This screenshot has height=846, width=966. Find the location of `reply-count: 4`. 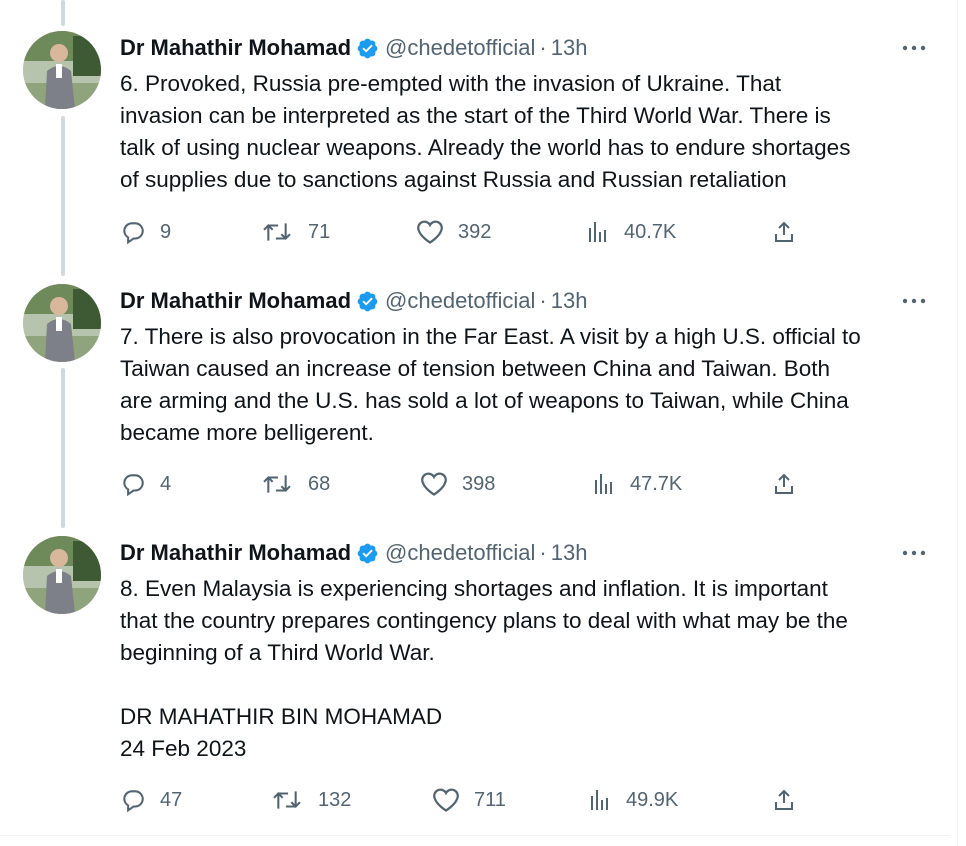

reply-count: 4 is located at coordinates (166, 483).